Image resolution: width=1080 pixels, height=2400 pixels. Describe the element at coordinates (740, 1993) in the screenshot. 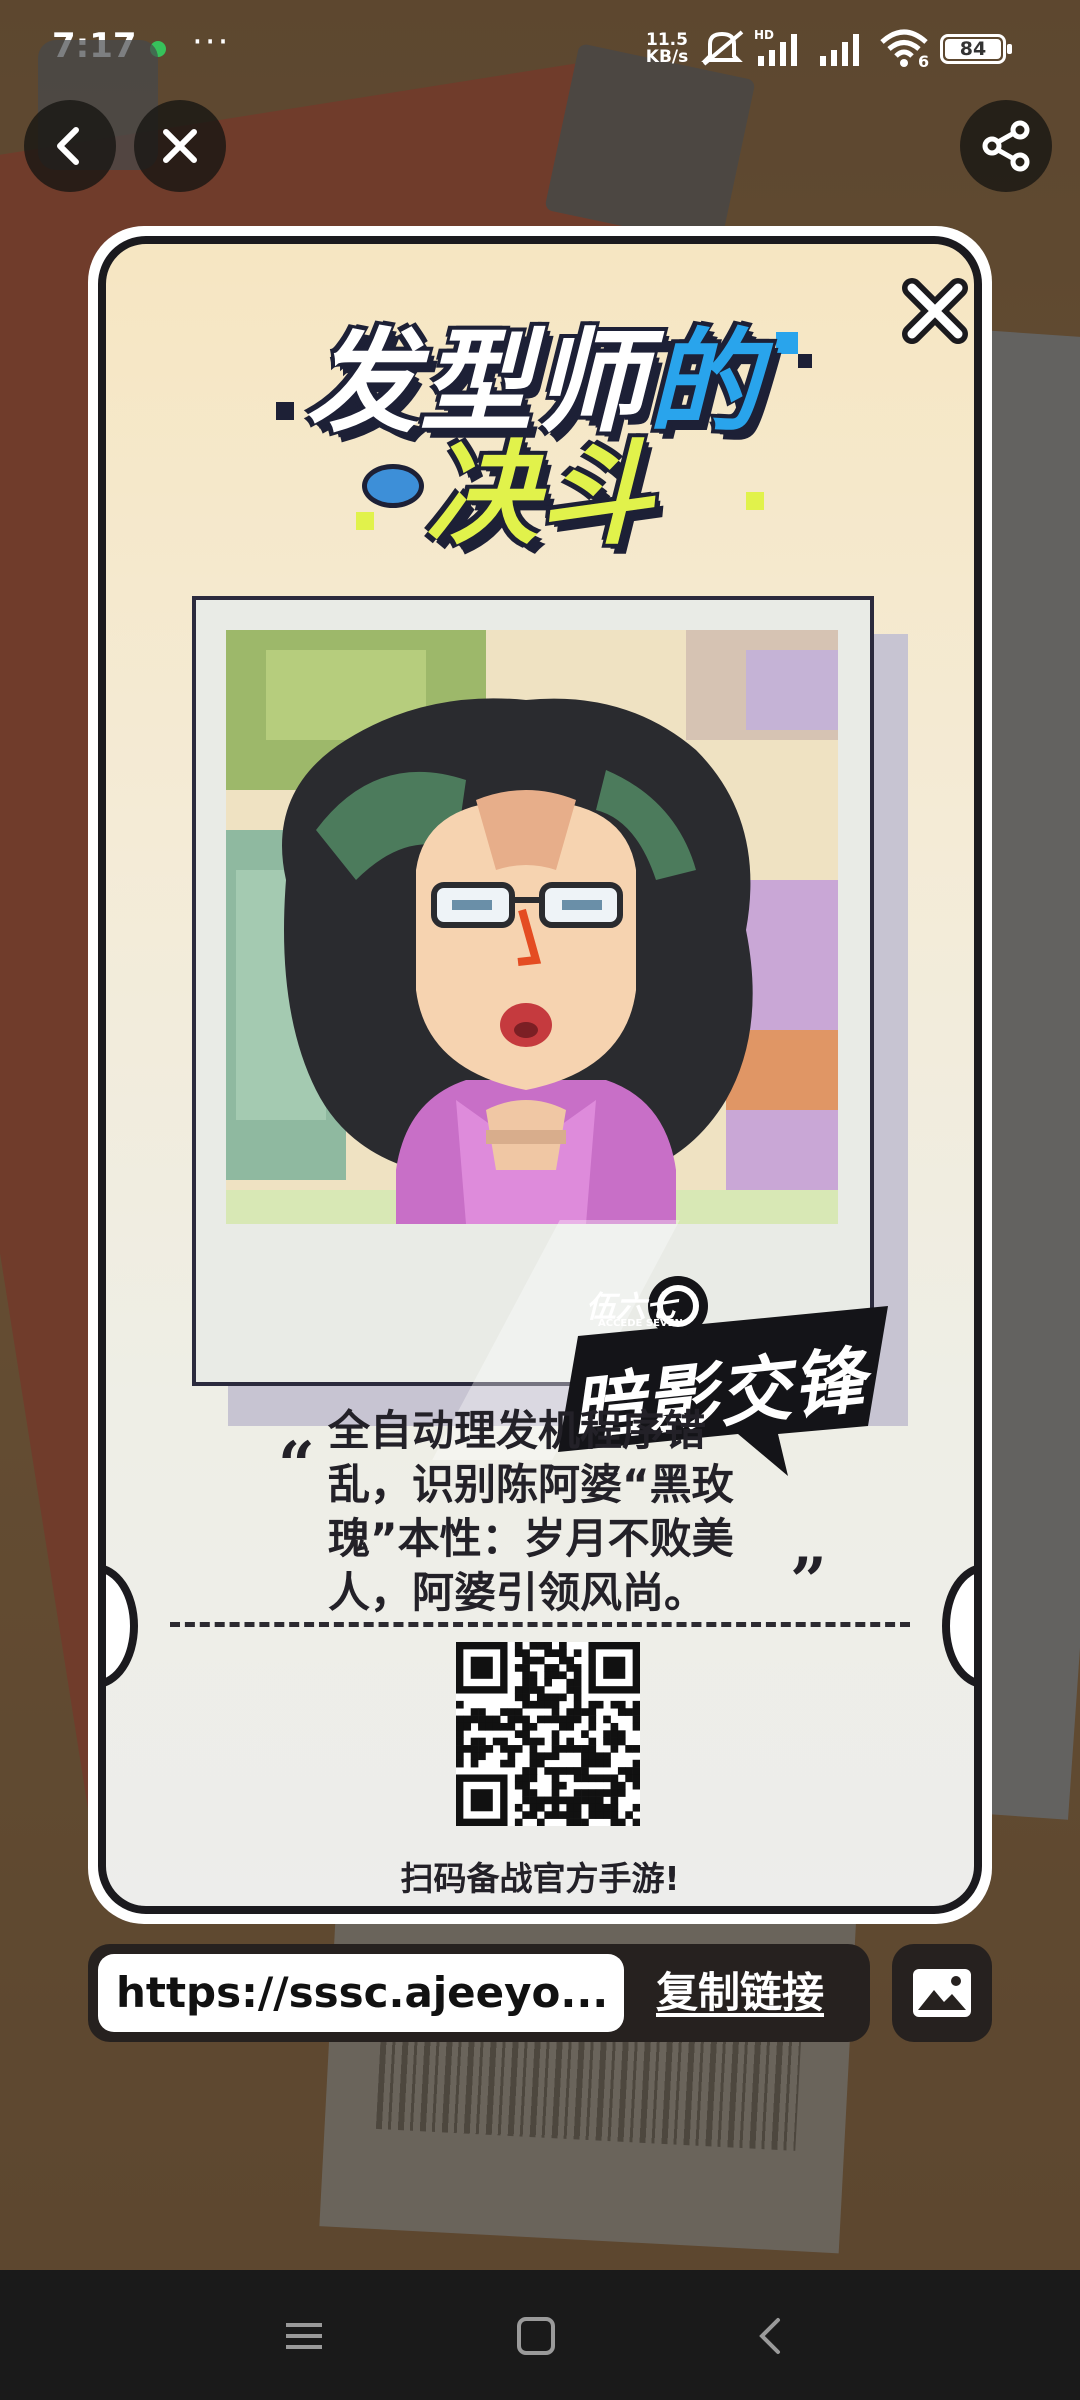

I see `copy-link-button: 复制链接` at that location.